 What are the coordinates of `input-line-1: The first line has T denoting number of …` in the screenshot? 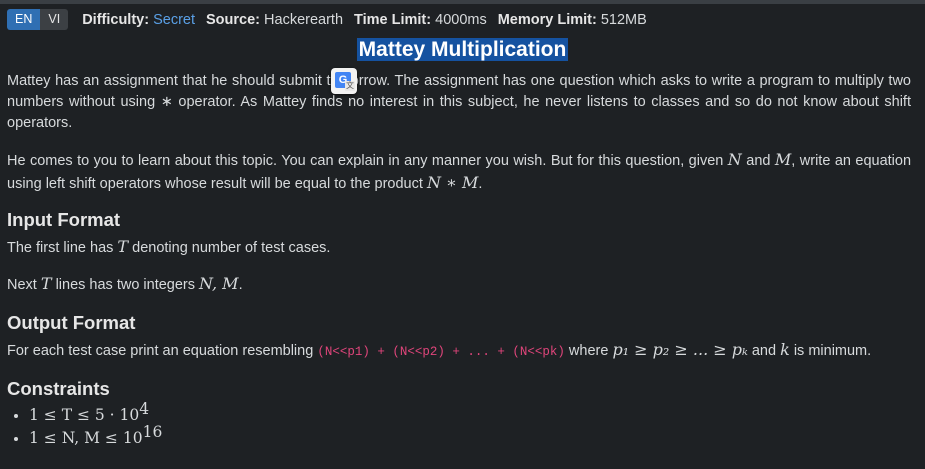 It's located at (459, 247).